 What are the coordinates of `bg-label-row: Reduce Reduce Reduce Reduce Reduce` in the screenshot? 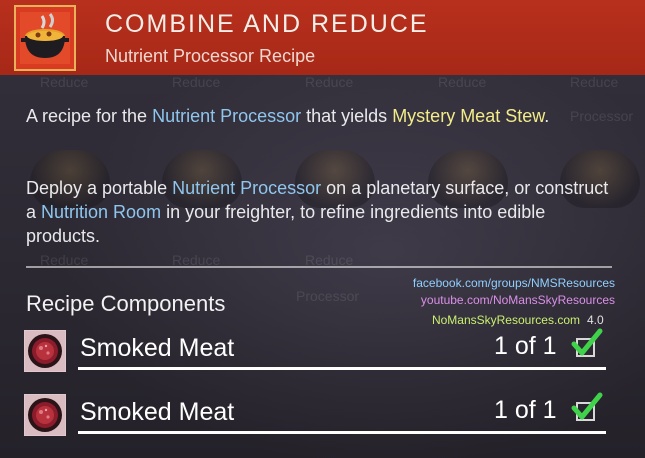 It's located at (322, 84).